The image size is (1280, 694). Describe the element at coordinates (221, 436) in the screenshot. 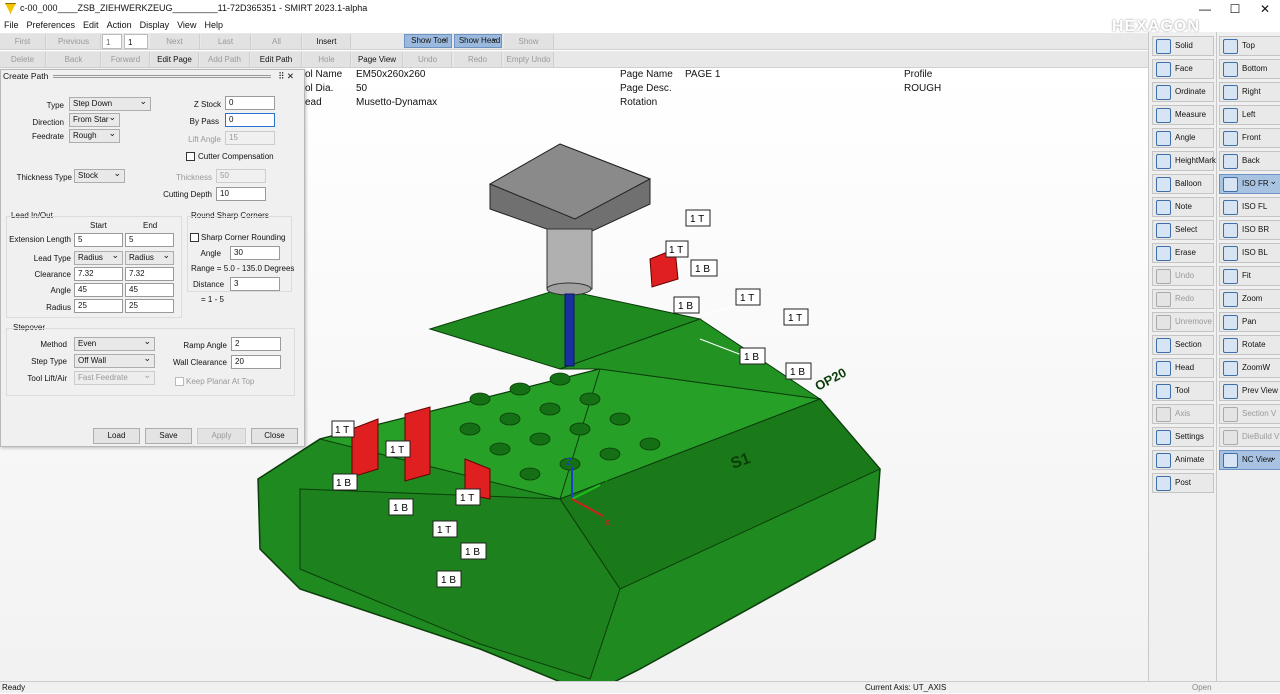

I see `apply-button: Apply` at that location.